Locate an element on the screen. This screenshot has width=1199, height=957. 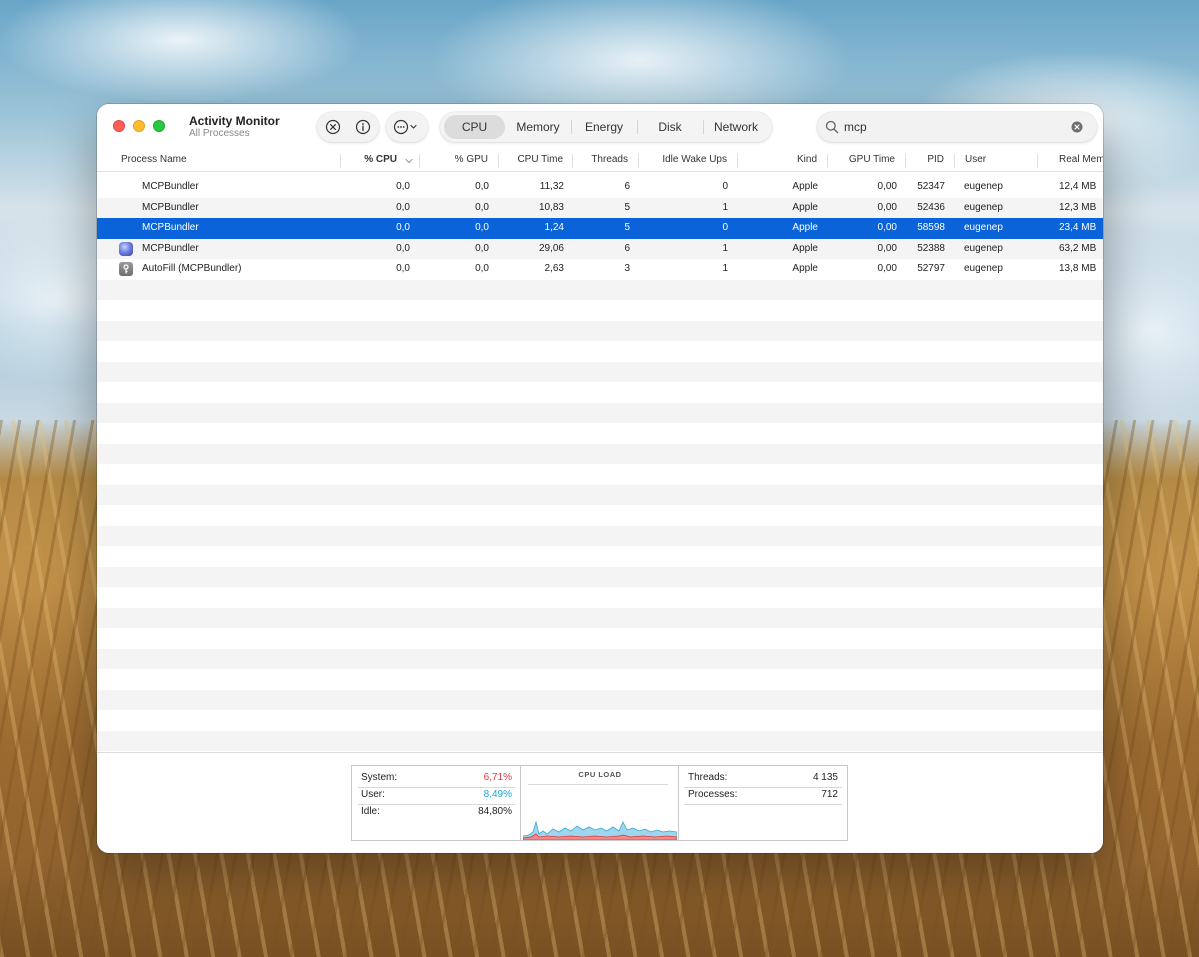
key-icon is located at coordinates (126, 269).